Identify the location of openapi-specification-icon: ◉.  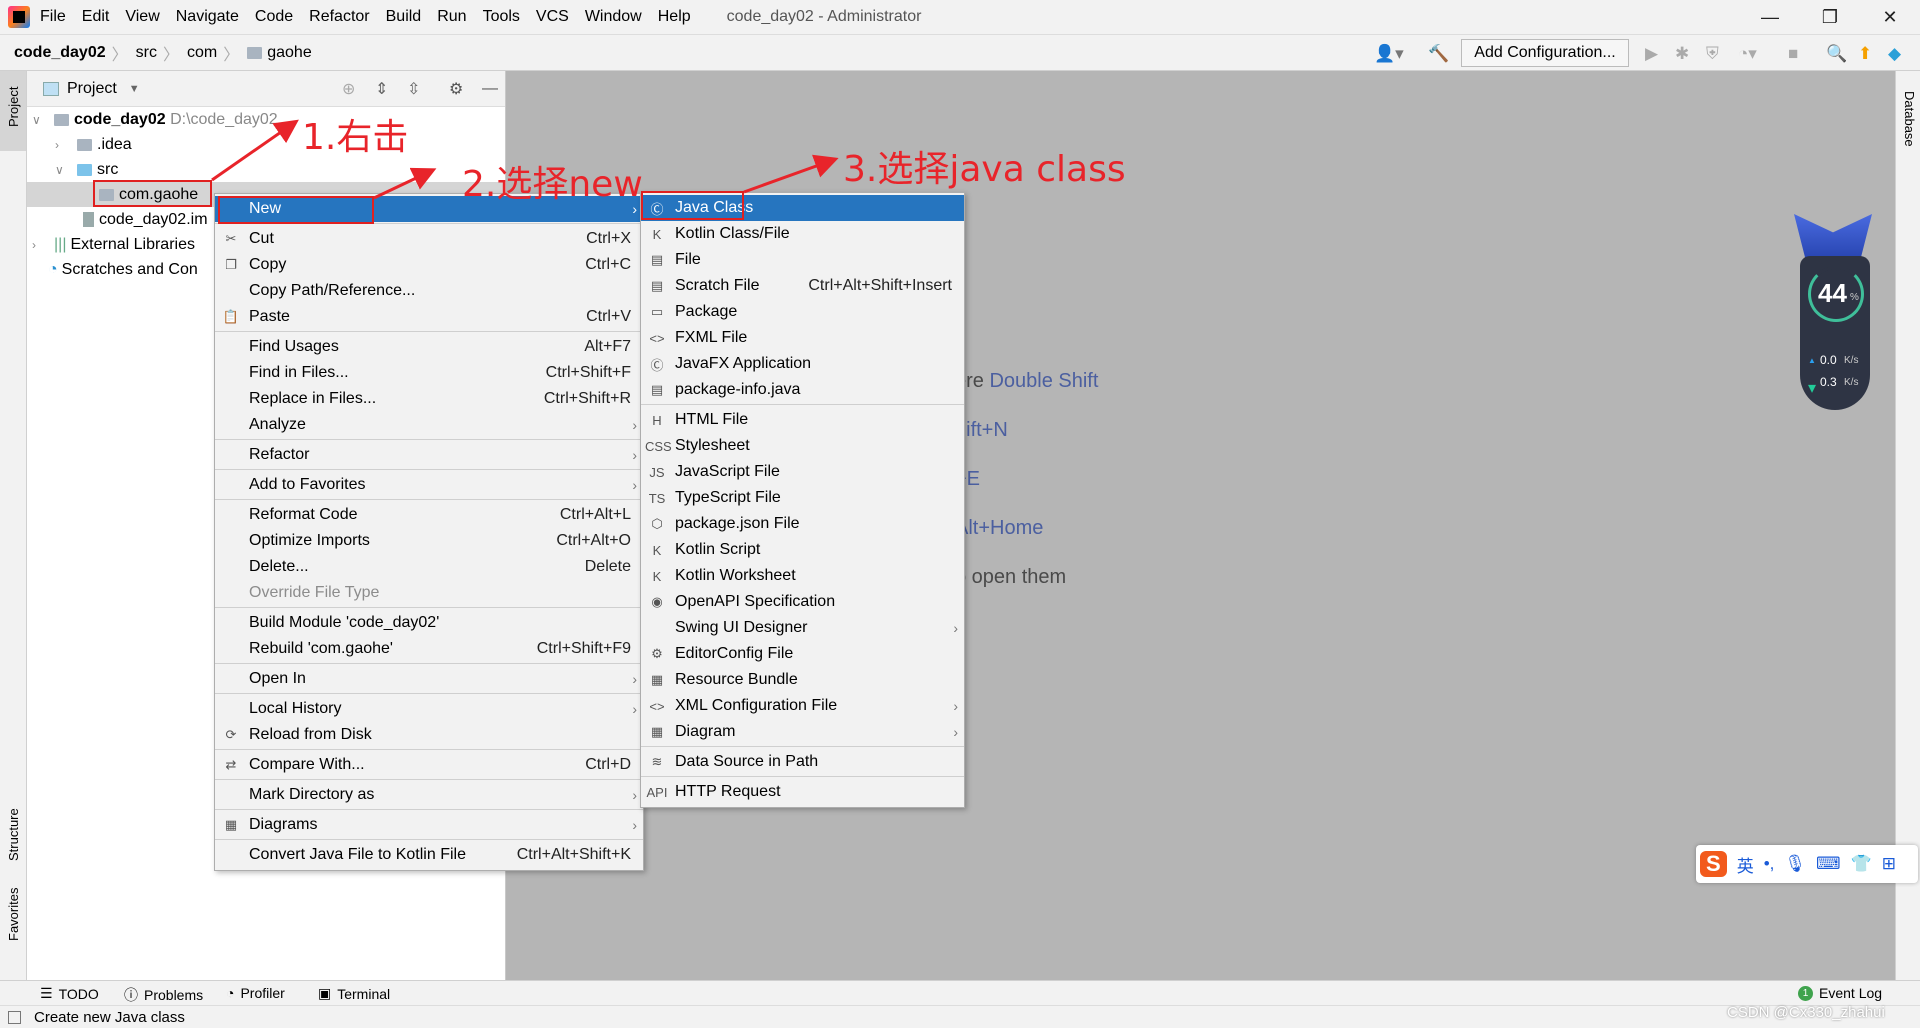
(657, 601).